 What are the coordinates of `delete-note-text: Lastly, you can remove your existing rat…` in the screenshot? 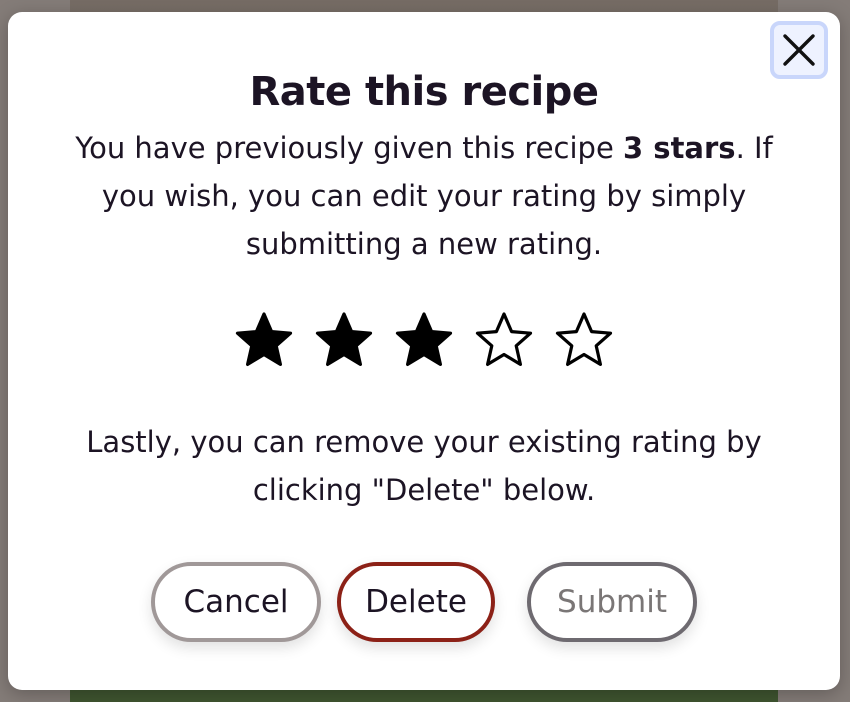 It's located at (424, 466).